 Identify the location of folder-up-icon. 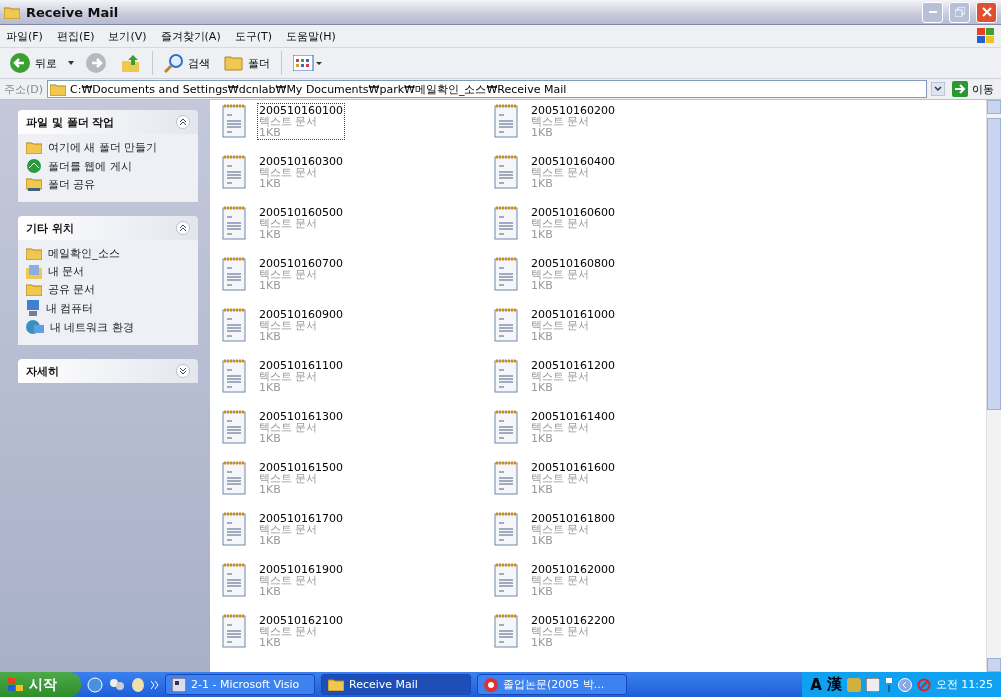
(131, 63).